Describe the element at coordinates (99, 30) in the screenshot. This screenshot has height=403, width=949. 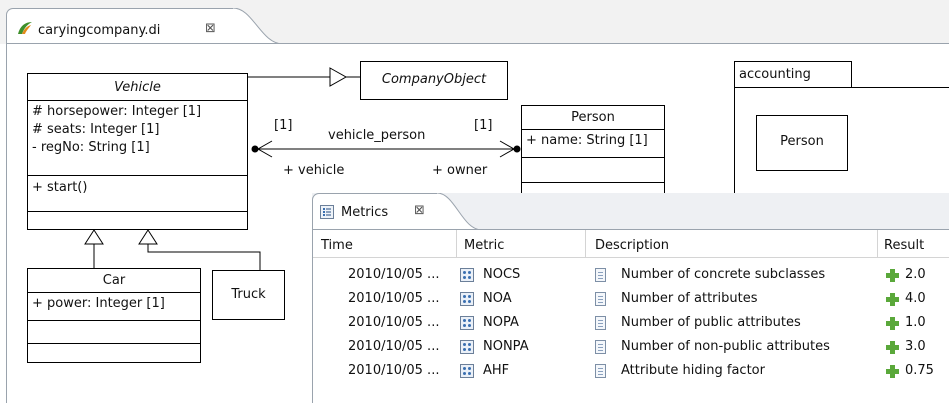
I see `editor-tab-title: caryingcompany.di` at that location.